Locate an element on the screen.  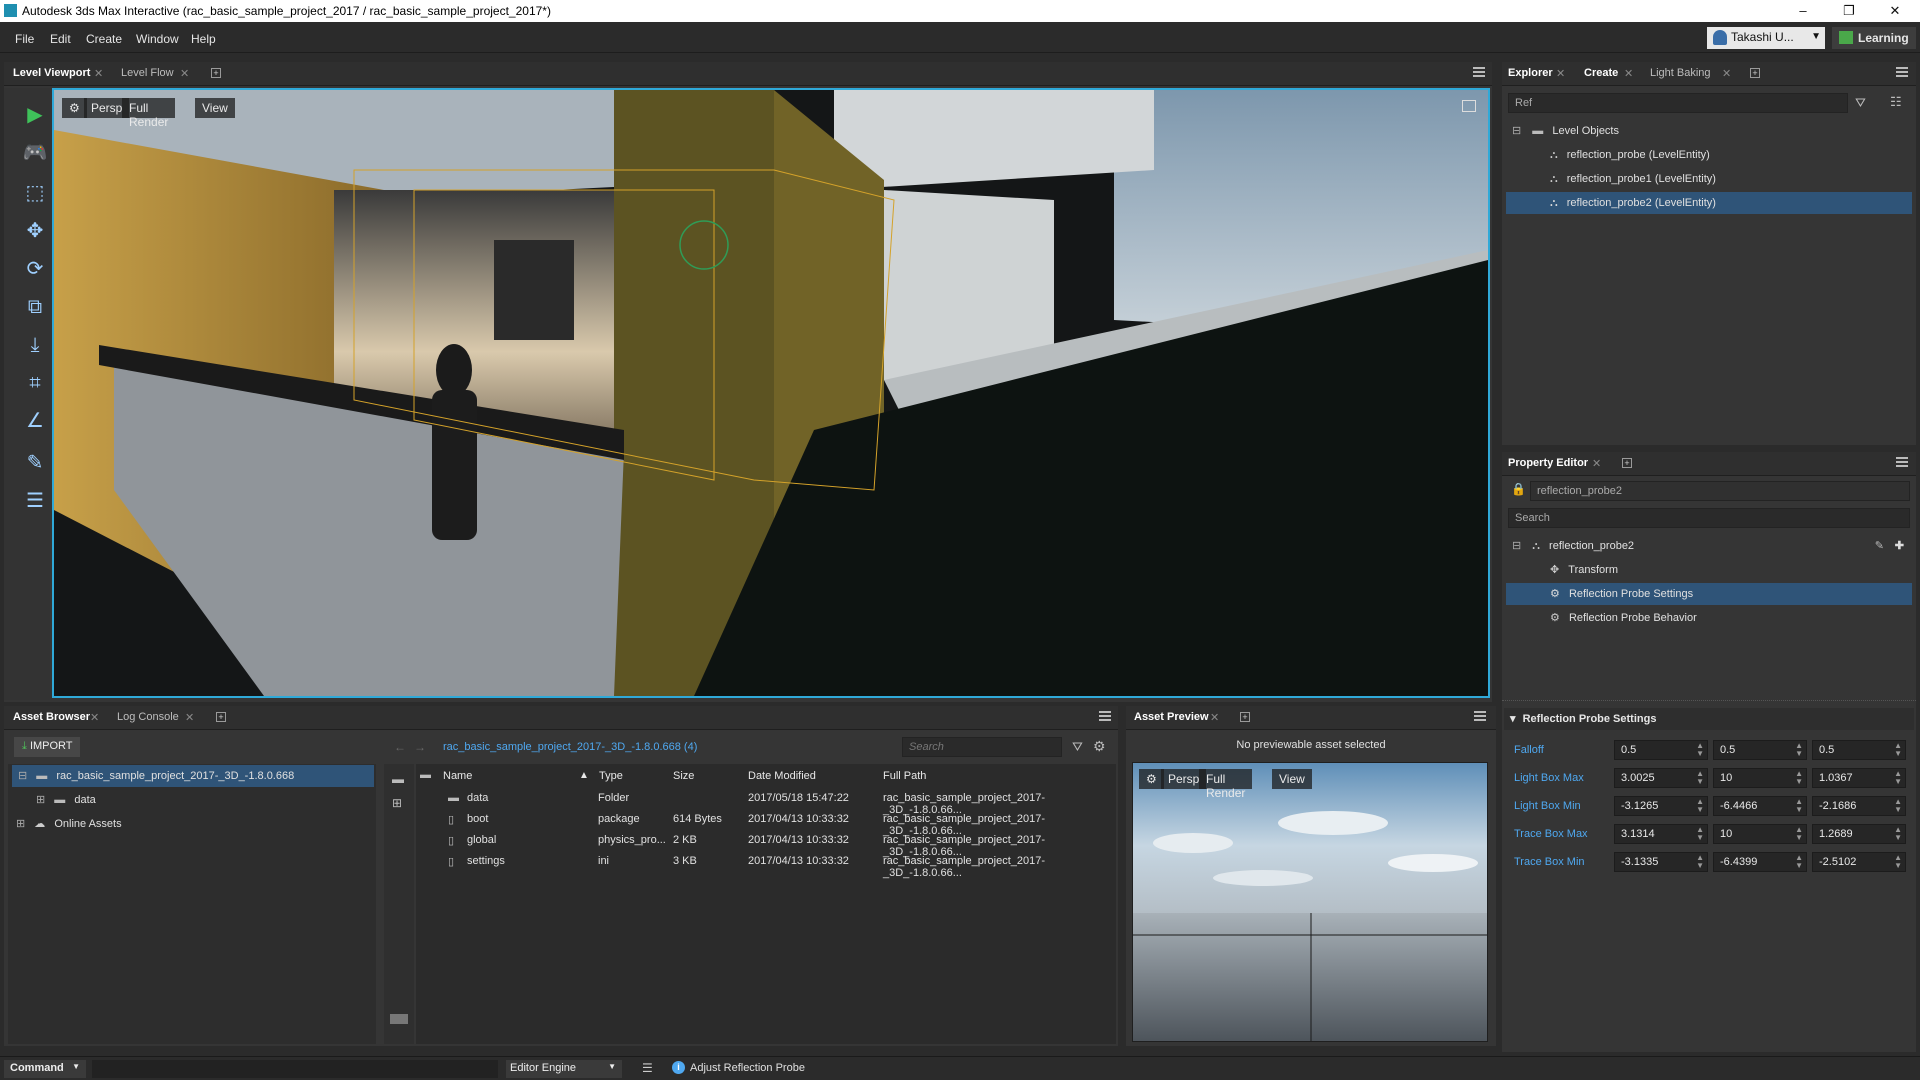
render-mode-button: Full Render is located at coordinates (149, 113).